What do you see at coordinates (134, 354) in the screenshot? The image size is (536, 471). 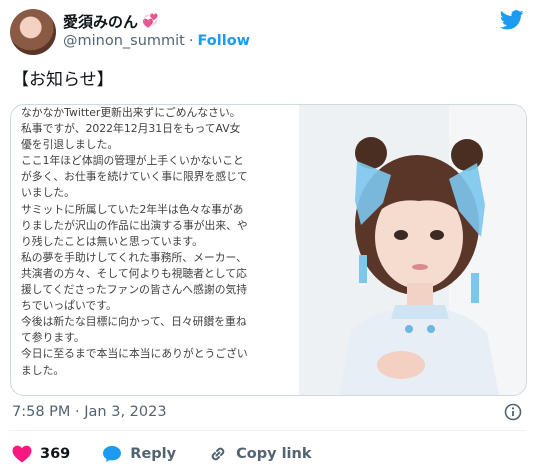 I see `letter-line: 今日に至るまで本当に本当にありがとうござい` at bounding box center [134, 354].